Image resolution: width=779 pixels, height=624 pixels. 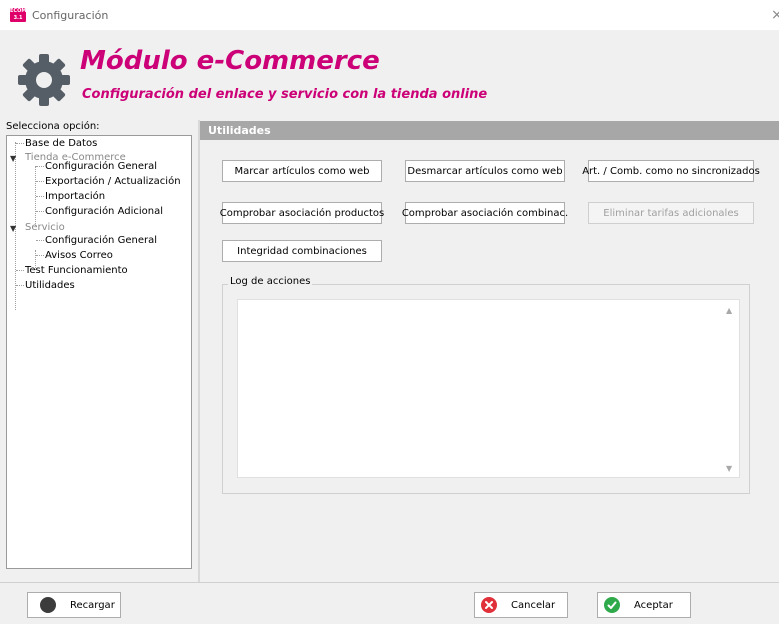 What do you see at coordinates (48, 605) in the screenshot?
I see `reload-icon` at bounding box center [48, 605].